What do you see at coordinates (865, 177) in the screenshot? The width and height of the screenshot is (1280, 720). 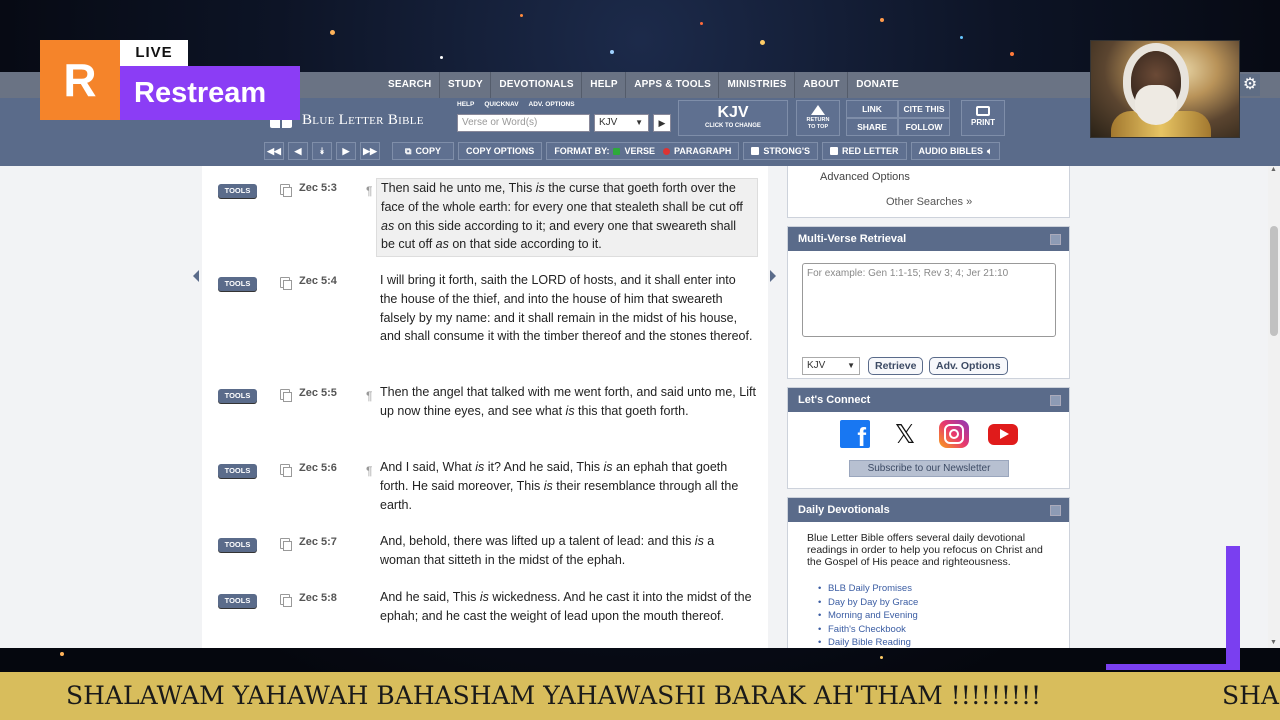 I see `advanced-options-link: Advanced Options` at bounding box center [865, 177].